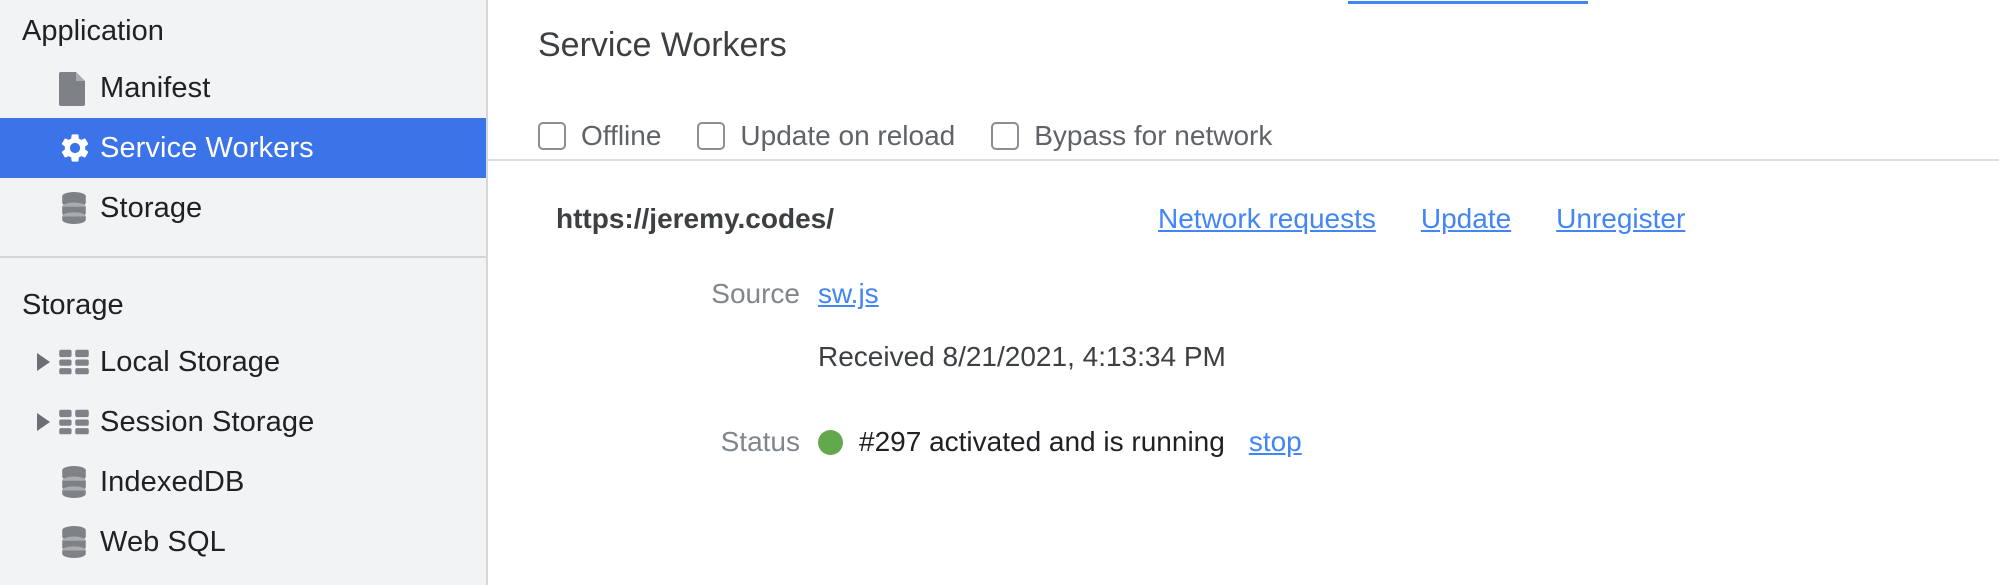 Image resolution: width=1999 pixels, height=585 pixels. I want to click on sidebar-item-service-workers: Service Workers, so click(243, 148).